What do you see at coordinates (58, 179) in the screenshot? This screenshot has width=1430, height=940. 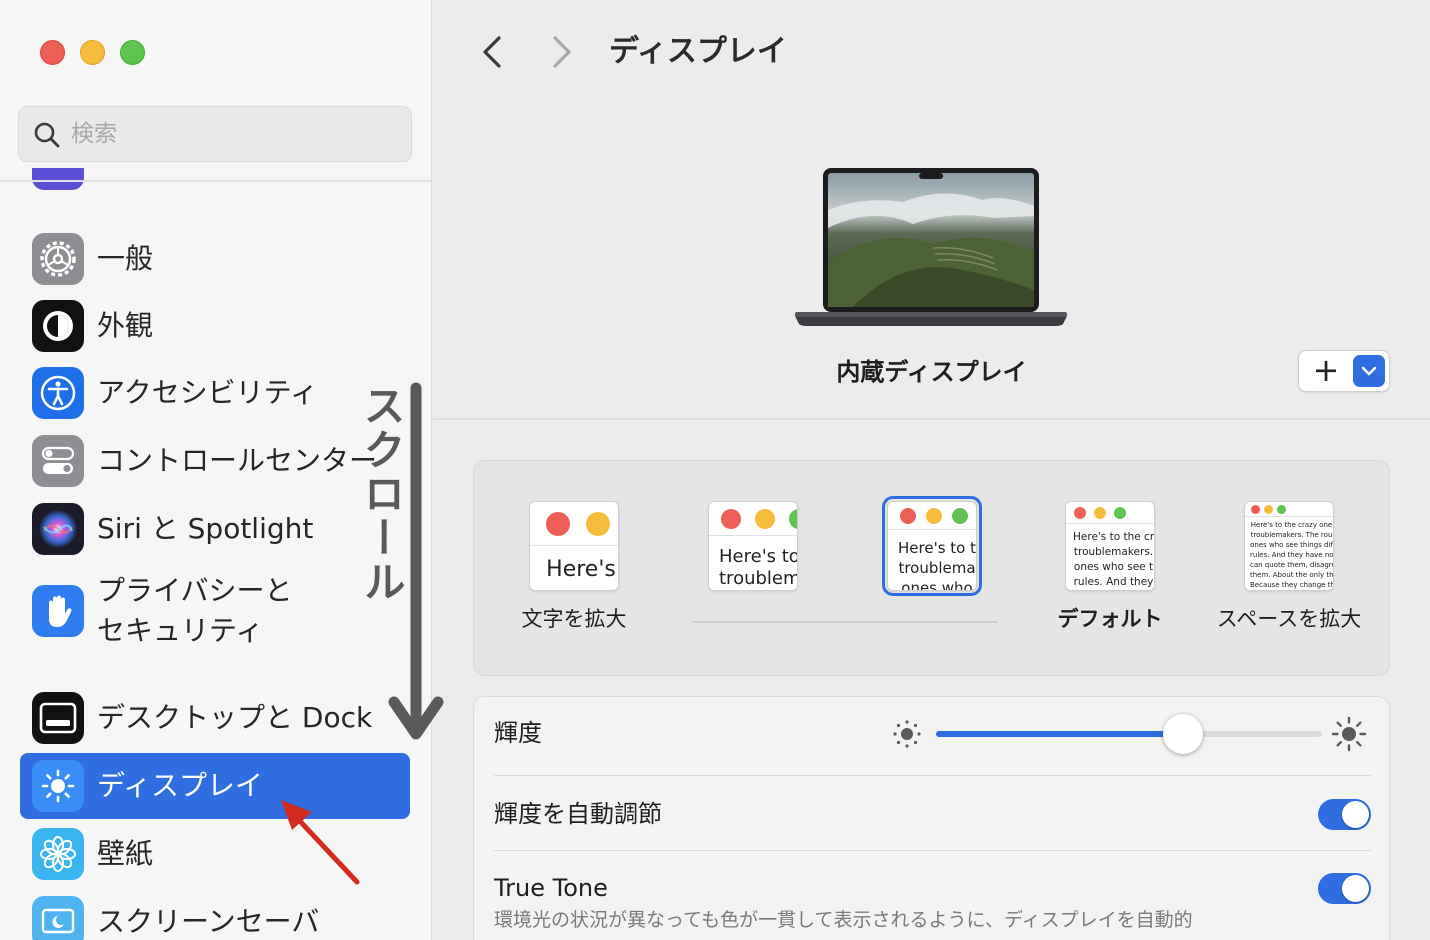 I see `partial-icon` at bounding box center [58, 179].